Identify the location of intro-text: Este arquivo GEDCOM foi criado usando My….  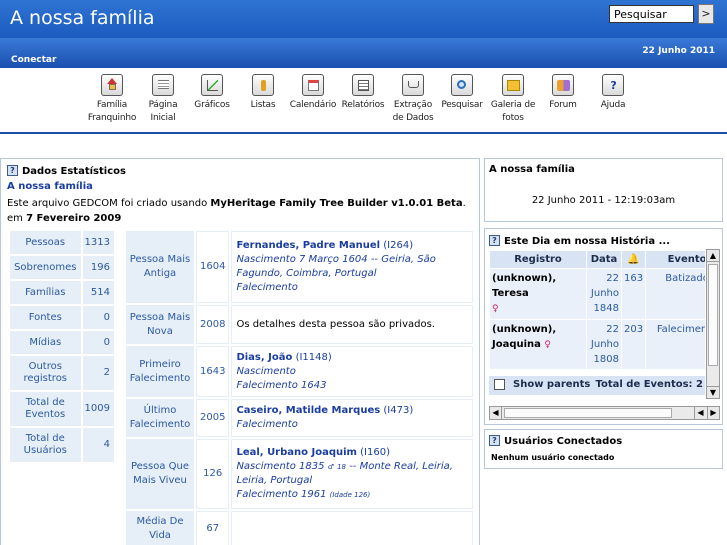
(242, 211).